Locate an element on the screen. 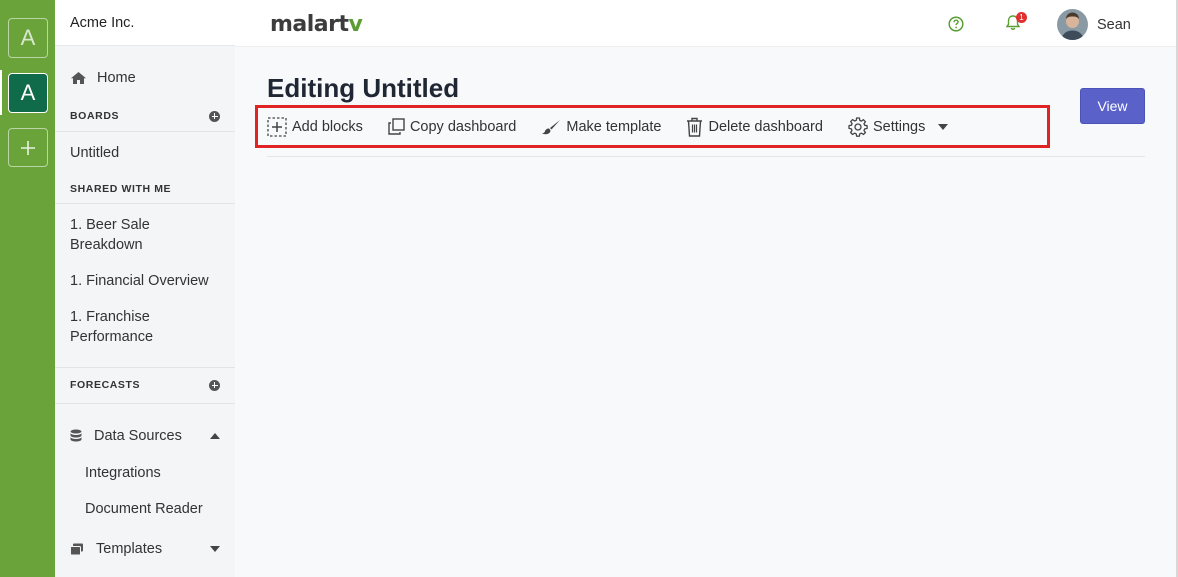  workspace-a-inactive: A is located at coordinates (28, 38).